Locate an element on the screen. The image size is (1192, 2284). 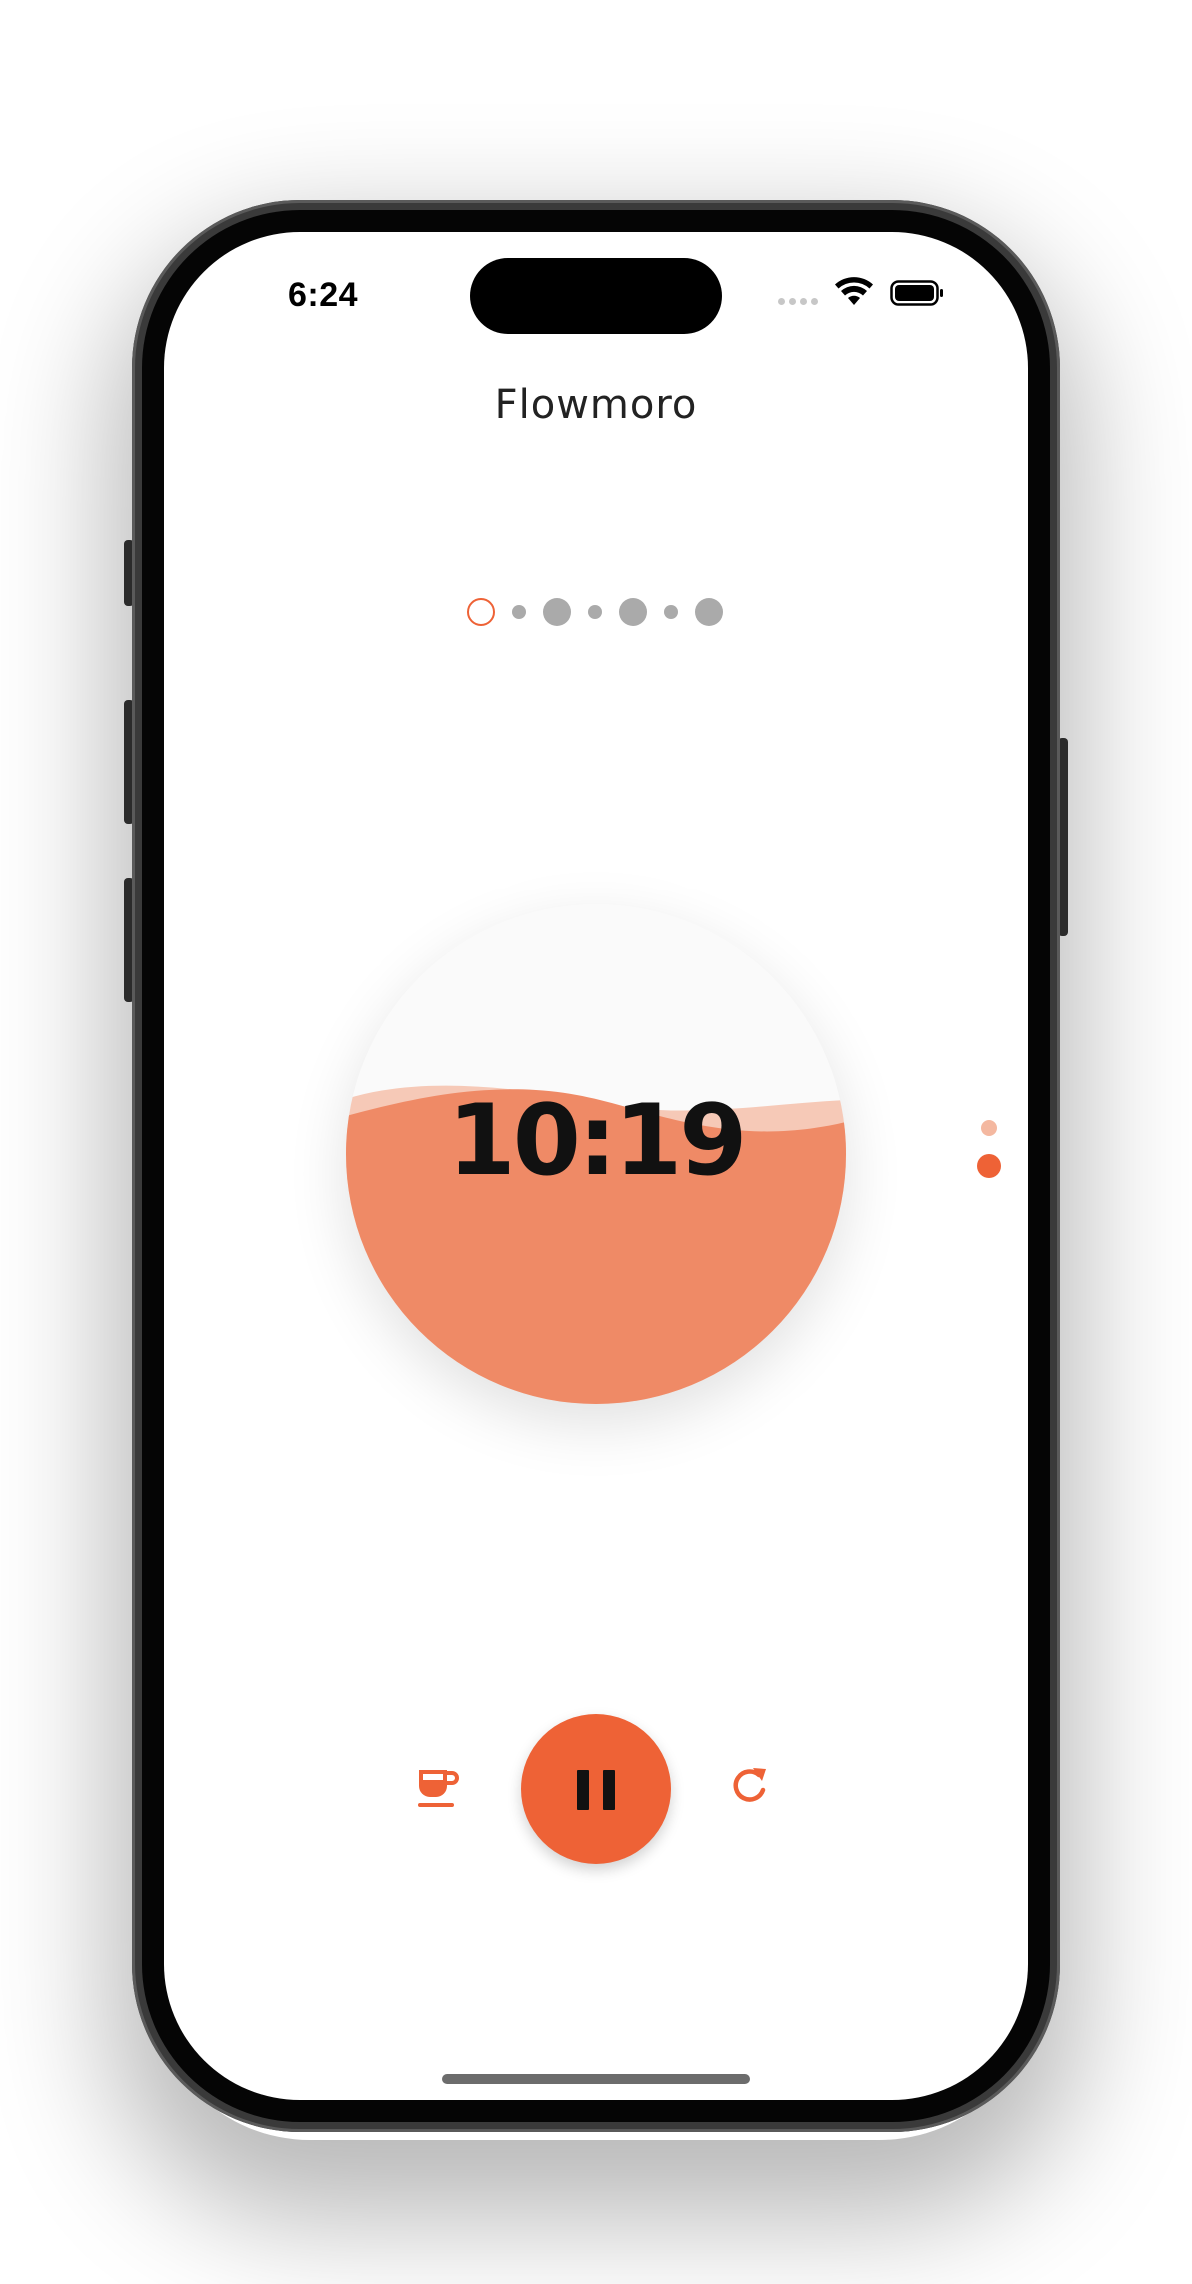
page-indicator is located at coordinates (989, 1151).